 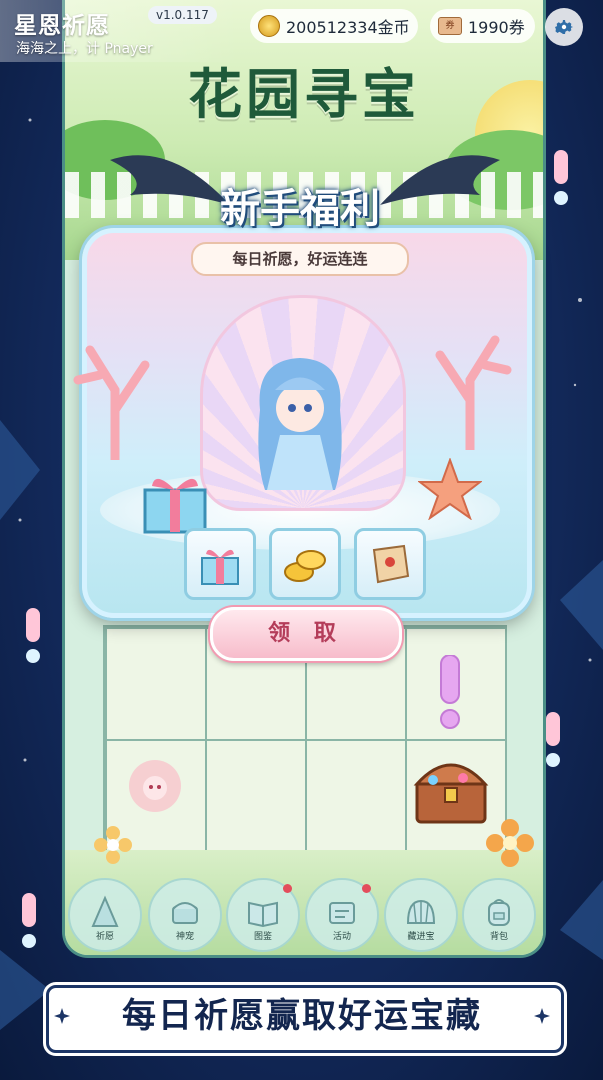 I want to click on nav-event: 活动, so click(x=342, y=915).